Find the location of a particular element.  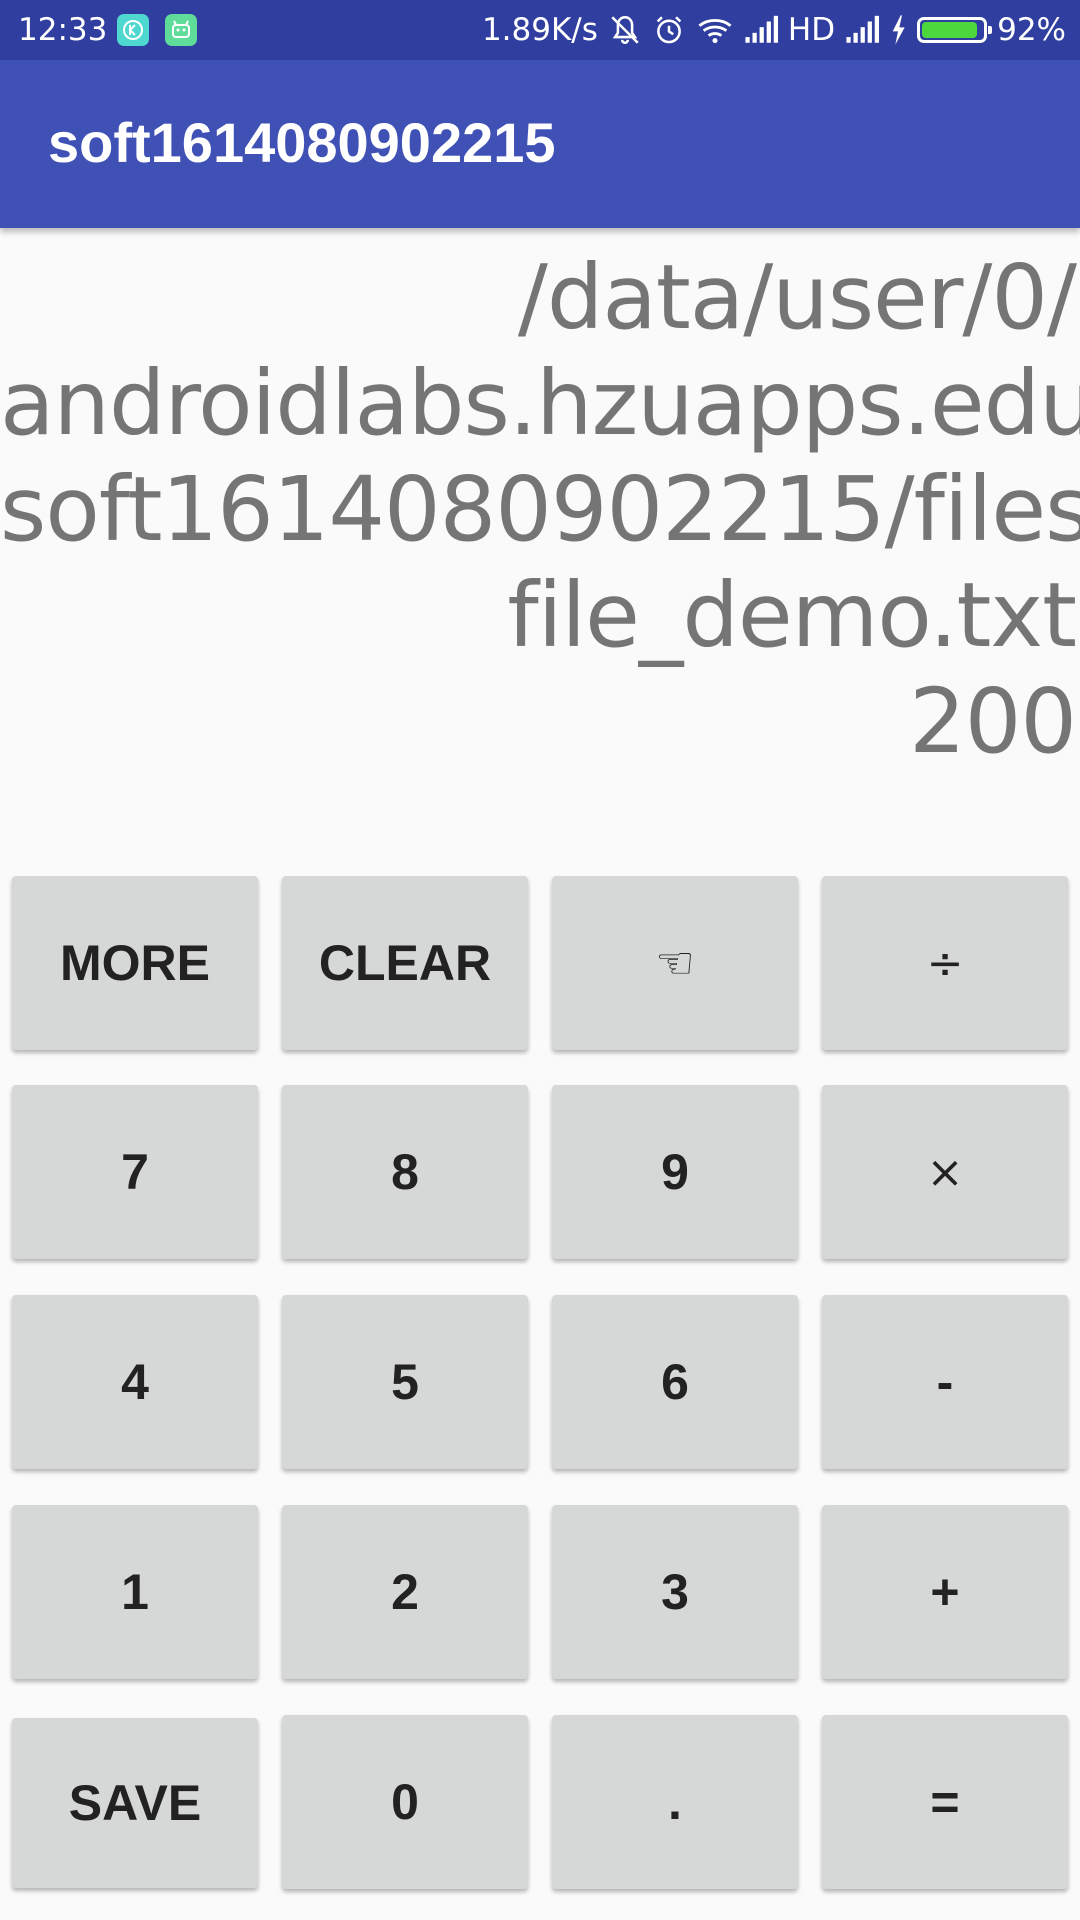

android-app-icon is located at coordinates (181, 30).